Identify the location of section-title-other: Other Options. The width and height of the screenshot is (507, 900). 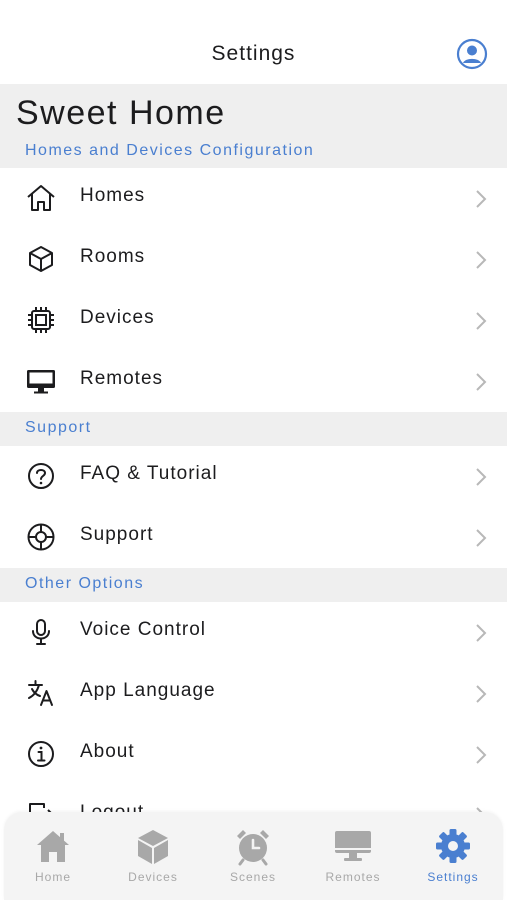
(85, 583).